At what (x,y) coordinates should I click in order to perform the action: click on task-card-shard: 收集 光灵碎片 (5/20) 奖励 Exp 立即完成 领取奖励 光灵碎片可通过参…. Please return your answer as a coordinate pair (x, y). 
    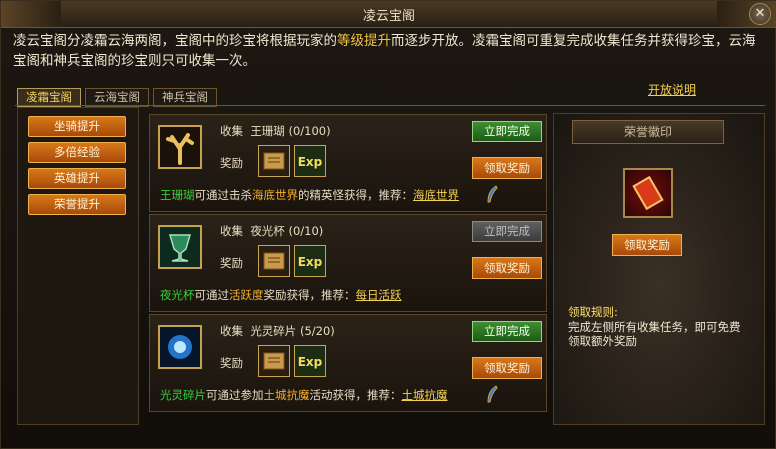
    Looking at the image, I should click on (348, 363).